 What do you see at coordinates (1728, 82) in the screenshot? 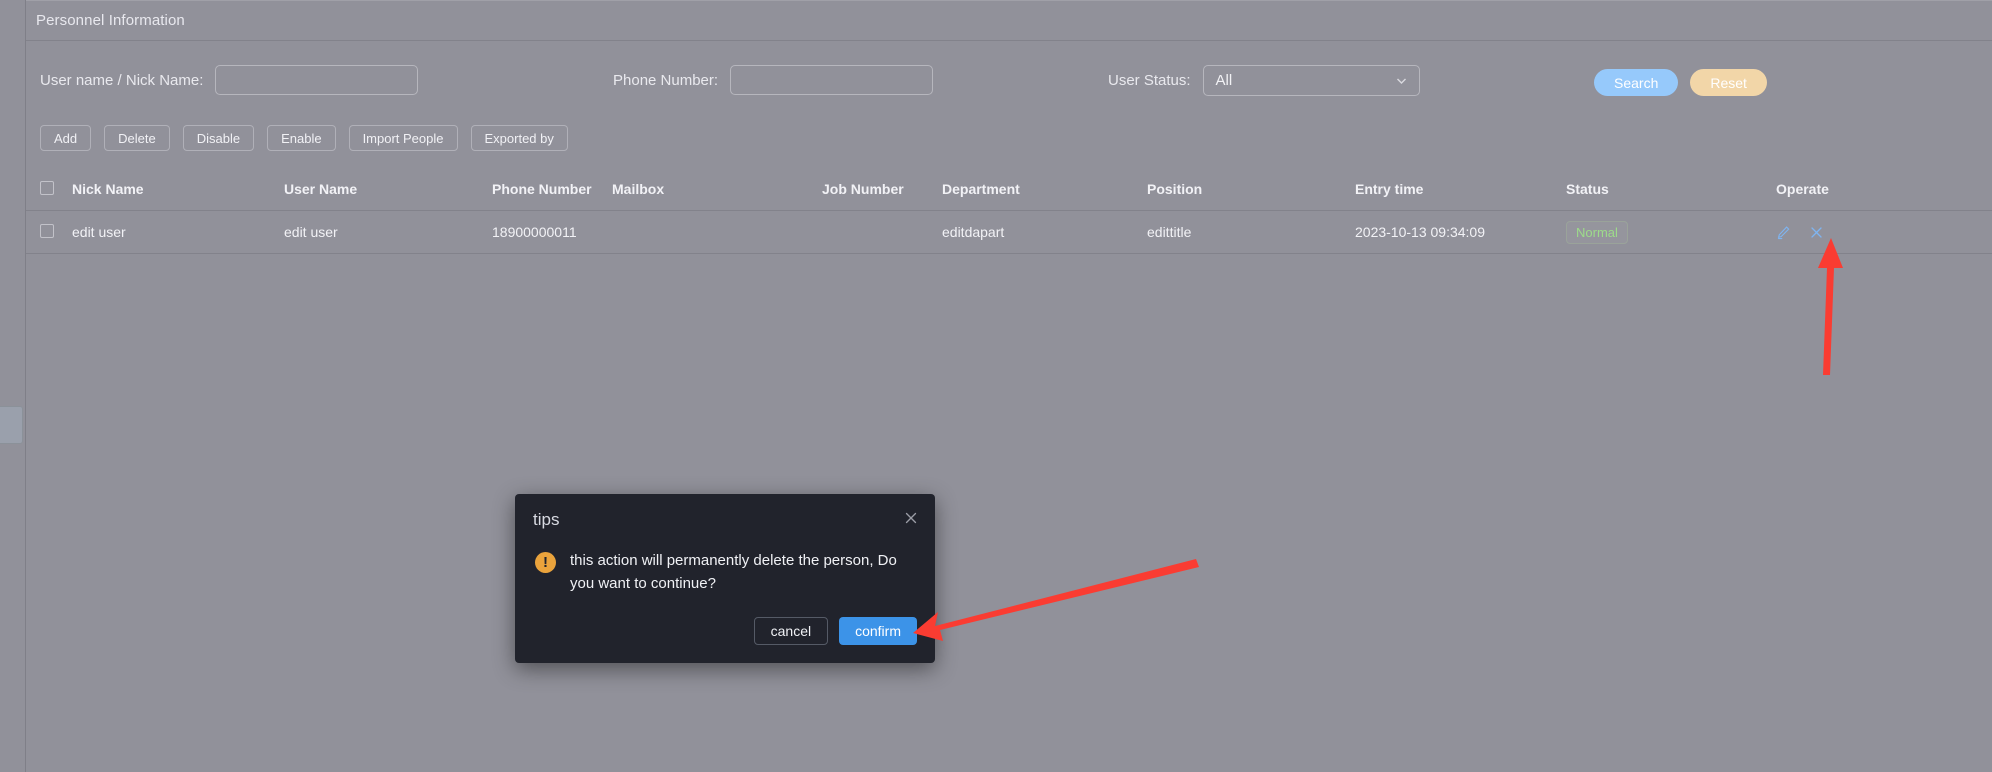
I see `reset-button: Reset` at bounding box center [1728, 82].